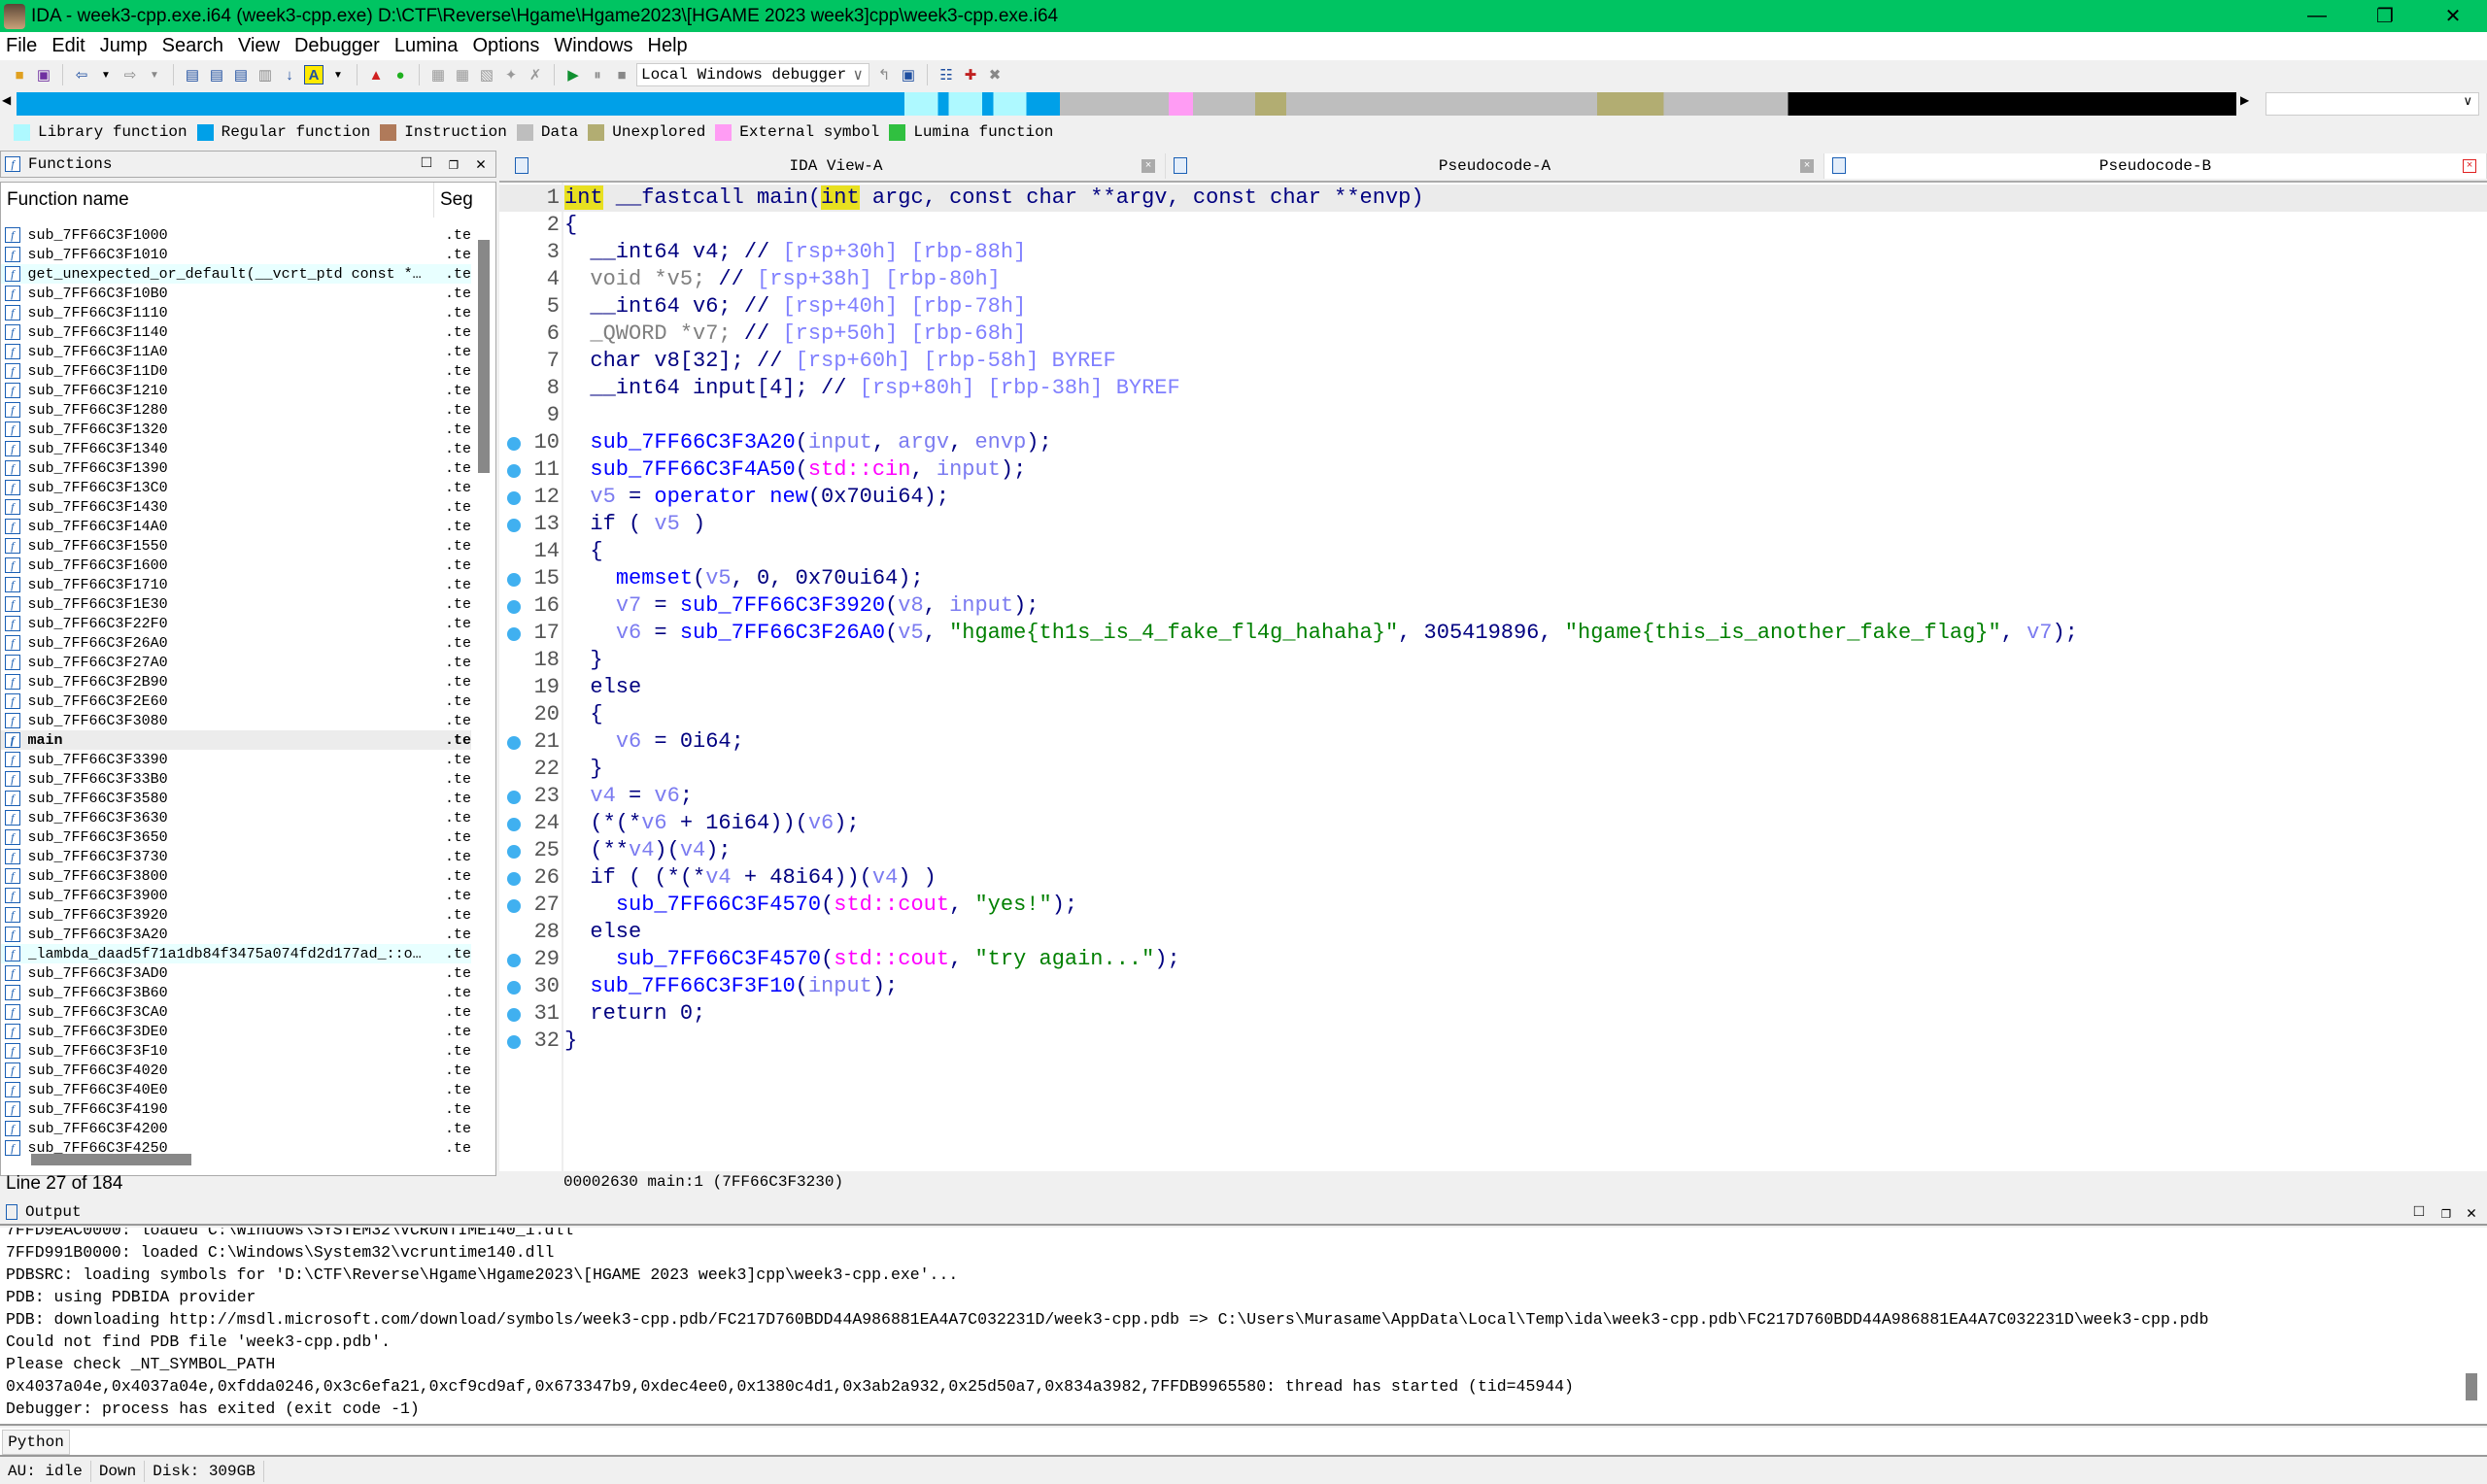  I want to click on pause-icon: ⏸, so click(597, 74).